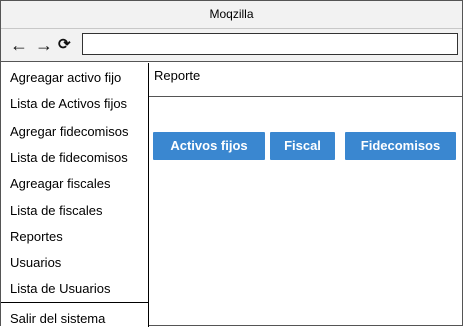  What do you see at coordinates (57, 319) in the screenshot?
I see `logout-menu-item: Salir del sistema` at bounding box center [57, 319].